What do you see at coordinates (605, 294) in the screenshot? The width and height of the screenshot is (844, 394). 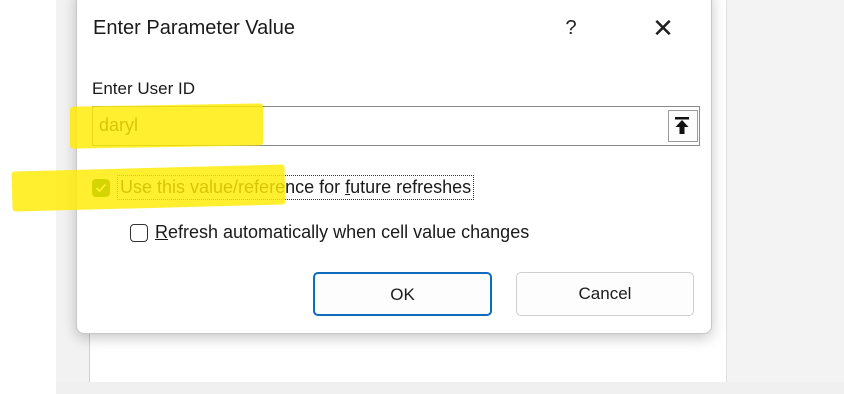 I see `cancel-button: Cancel` at bounding box center [605, 294].